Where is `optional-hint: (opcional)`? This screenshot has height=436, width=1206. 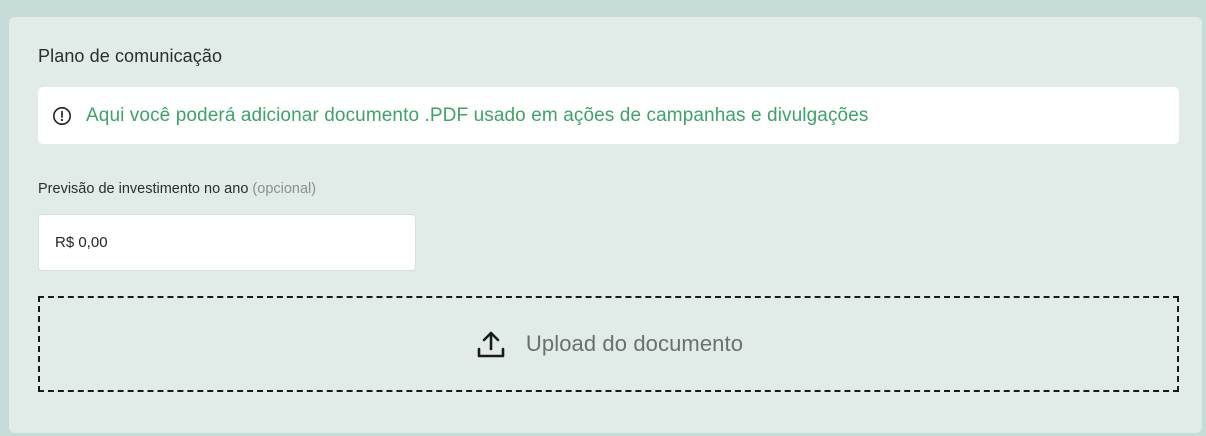
optional-hint: (opcional) is located at coordinates (284, 189).